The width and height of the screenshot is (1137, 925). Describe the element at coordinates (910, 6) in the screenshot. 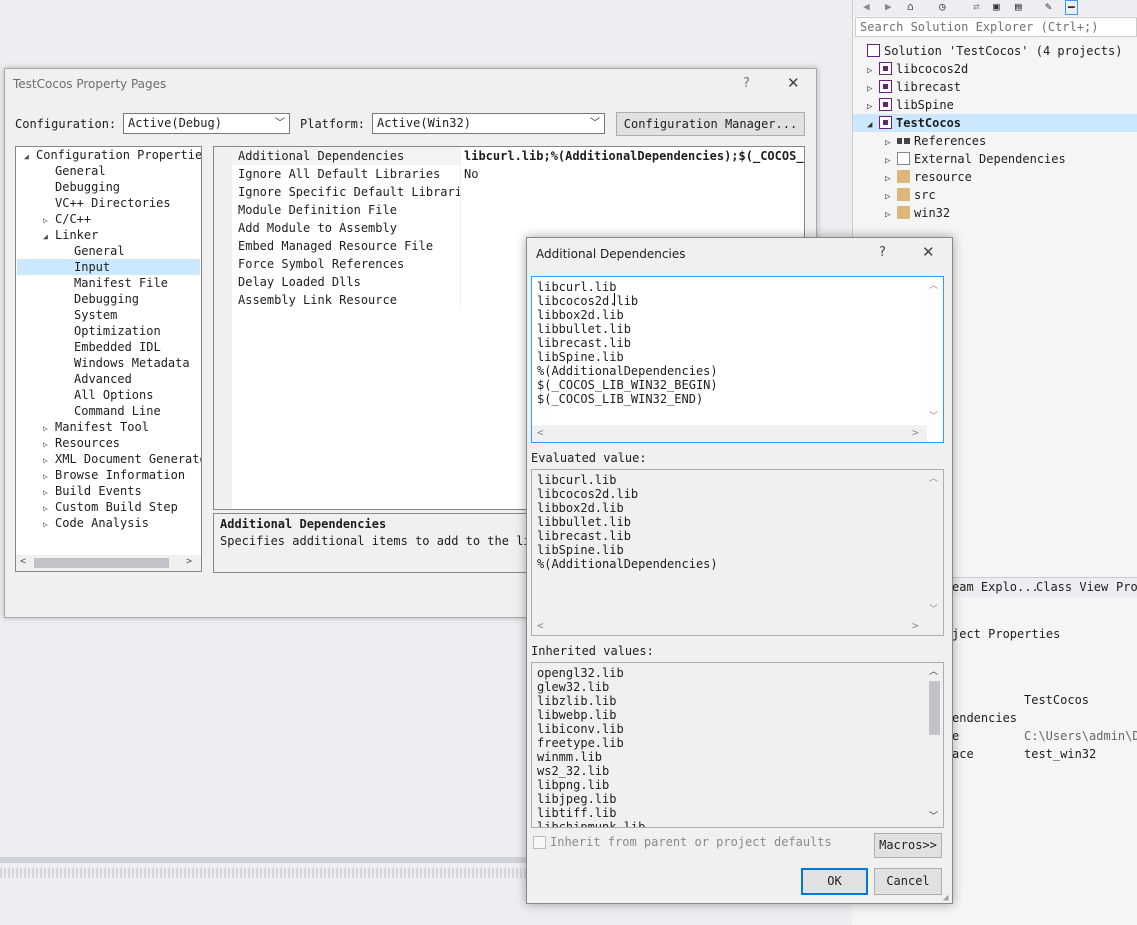

I see `home-icon: ⌂` at that location.